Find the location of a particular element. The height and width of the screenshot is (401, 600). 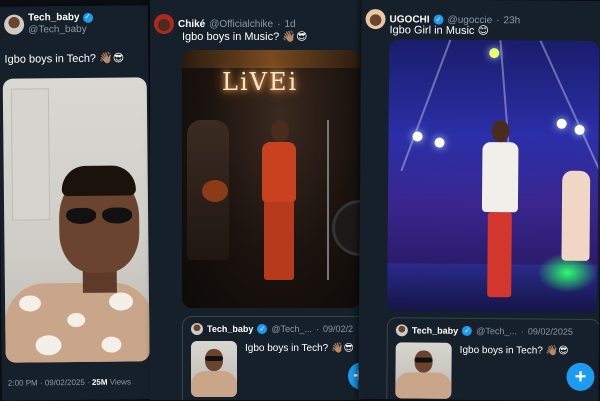

quote-header: Tech_baby ✓ @Tech_... · 09/02/2025 is located at coordinates (484, 331).